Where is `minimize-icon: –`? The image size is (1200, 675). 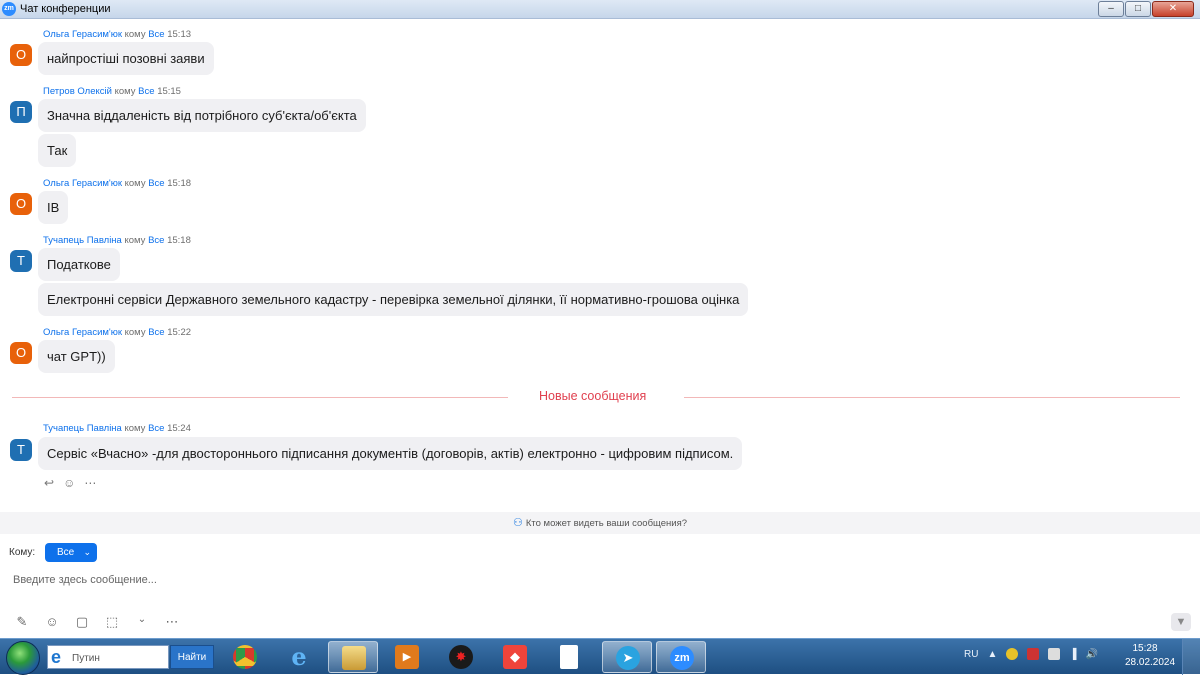
minimize-icon: – is located at coordinates (1111, 8).